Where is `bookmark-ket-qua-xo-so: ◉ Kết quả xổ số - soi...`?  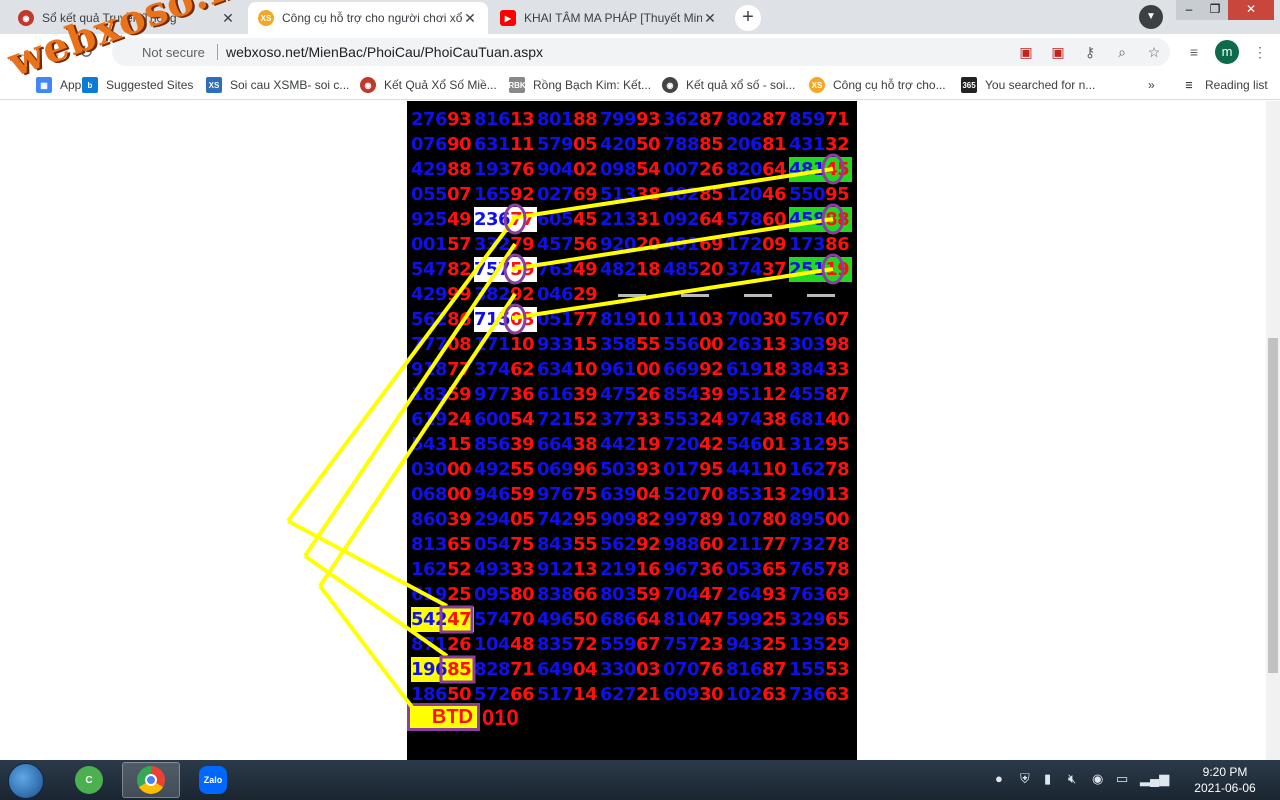
bookmark-ket-qua-xo-so: ◉ Kết quả xổ số - soi... is located at coordinates (728, 85).